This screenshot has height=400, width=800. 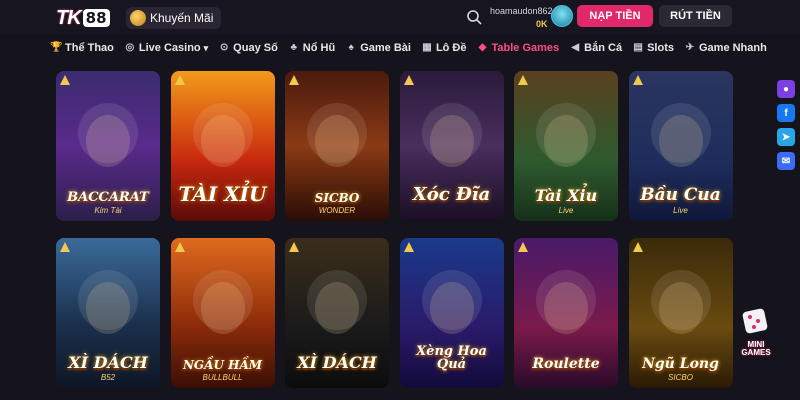 What do you see at coordinates (222, 146) in the screenshot?
I see `game-card: TÀI XỈU` at bounding box center [222, 146].